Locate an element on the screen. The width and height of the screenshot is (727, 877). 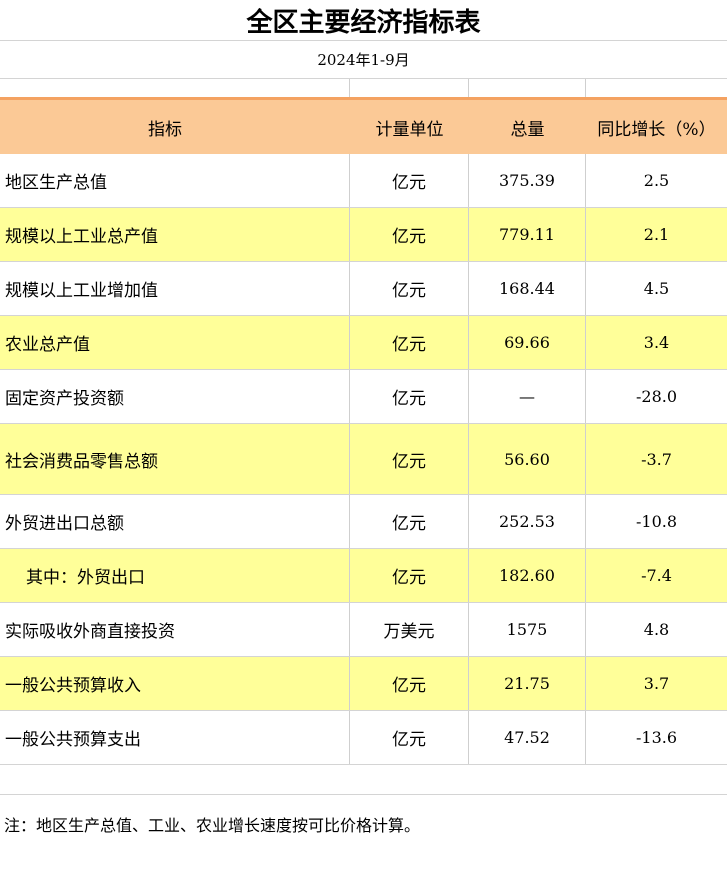
table-note: 注：地区生产总值、工业、农业增长速度按可比价格计算。 is located at coordinates (212, 825).